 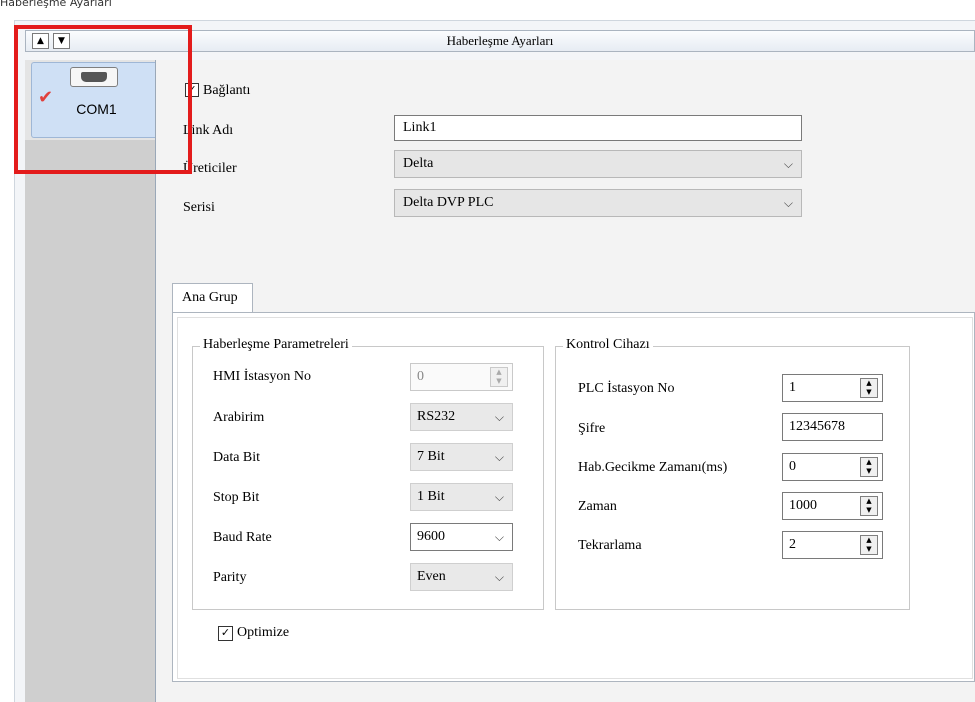 What do you see at coordinates (199, 207) in the screenshot?
I see `series-label: Serisi` at bounding box center [199, 207].